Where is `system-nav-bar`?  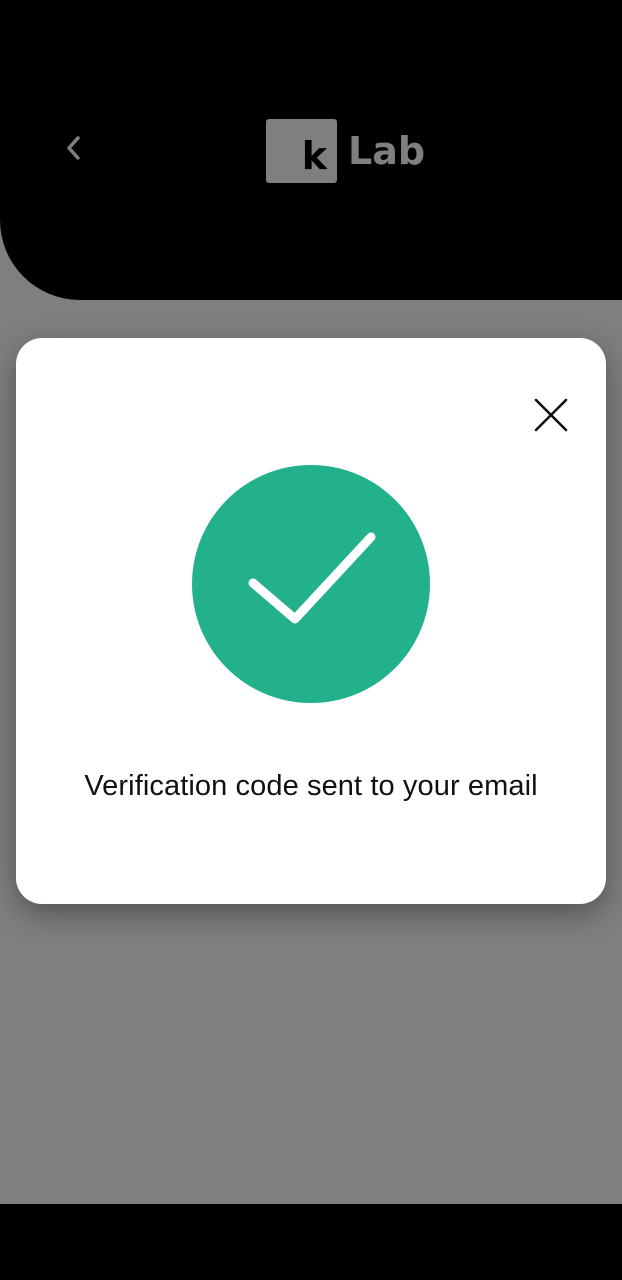 system-nav-bar is located at coordinates (311, 1242).